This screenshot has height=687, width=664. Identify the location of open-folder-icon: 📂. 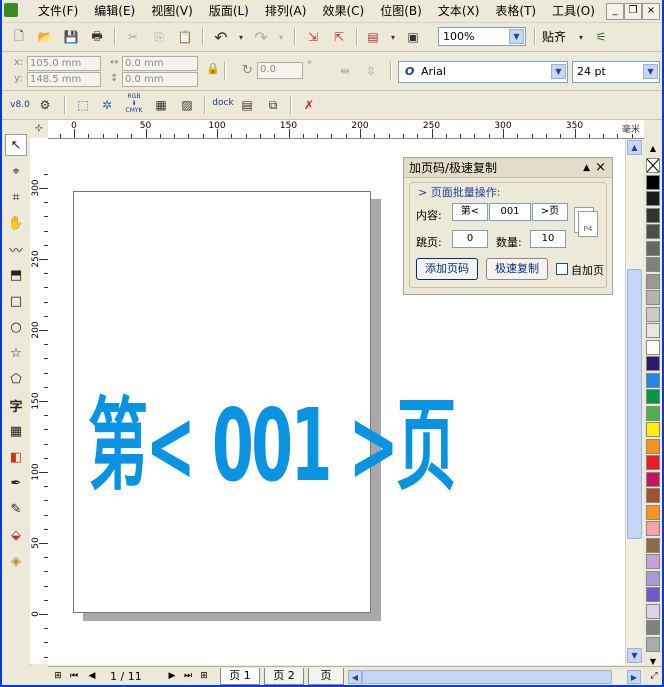
(45, 37).